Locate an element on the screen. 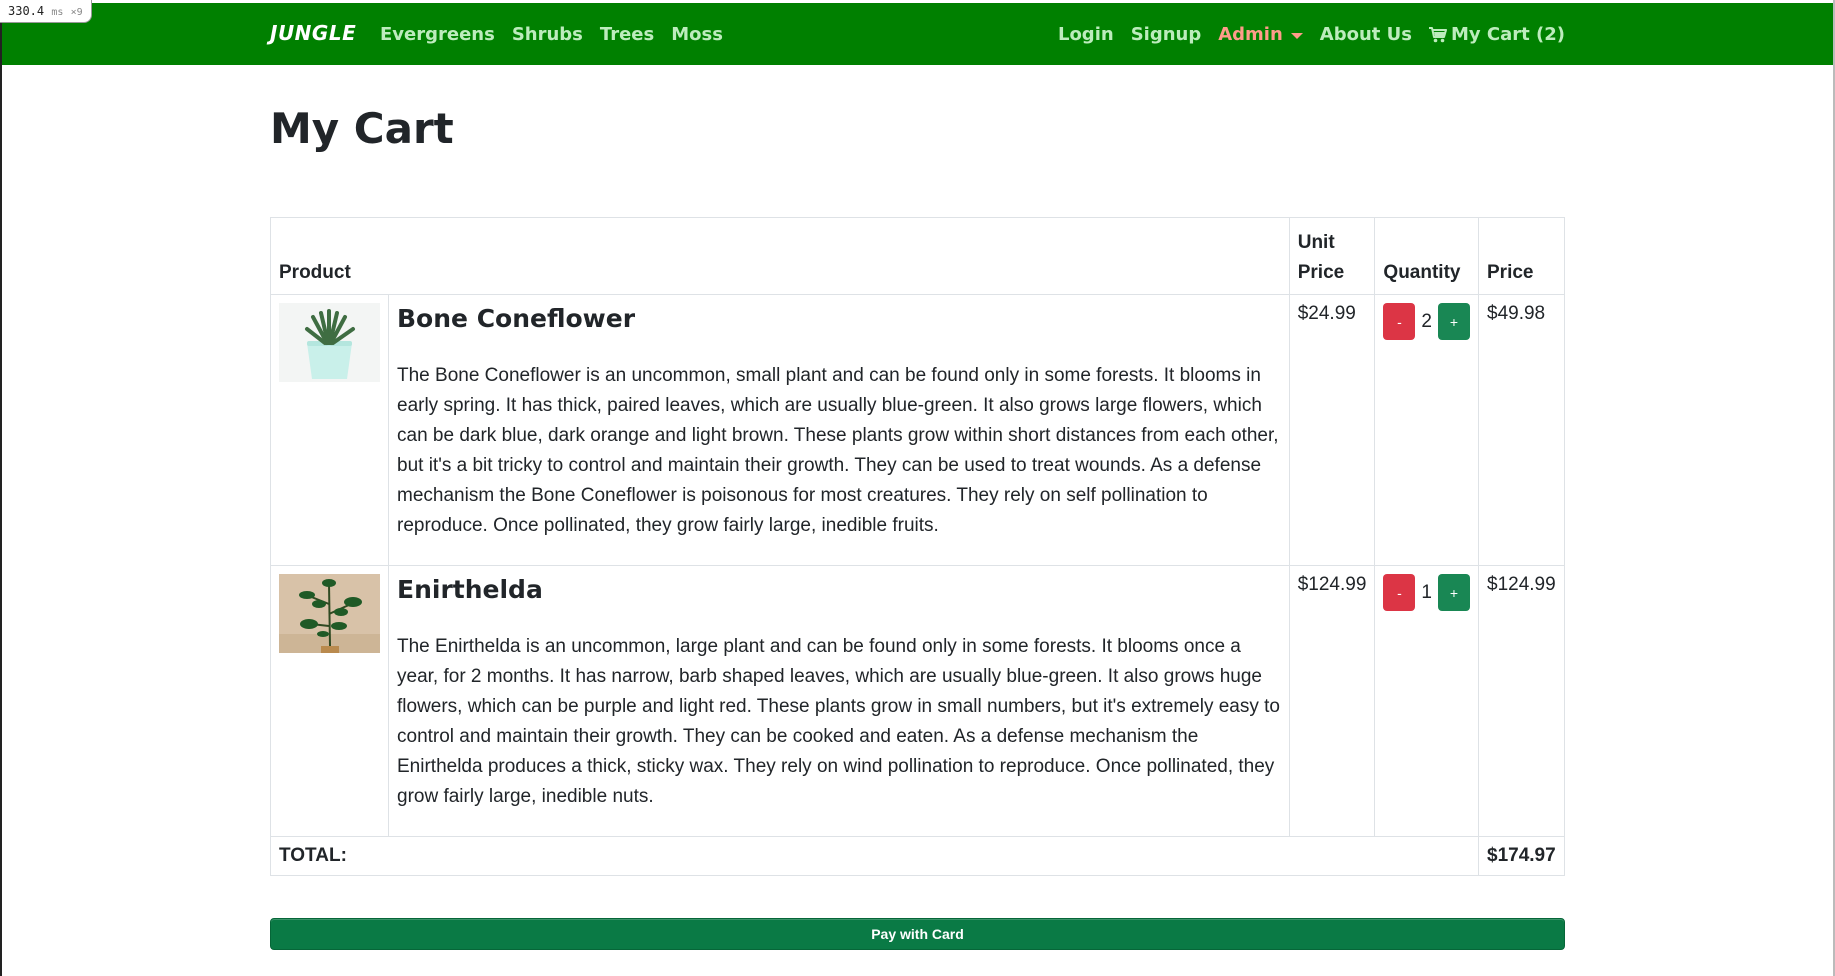  quantity-stepper: - 2 + is located at coordinates (1426, 321).